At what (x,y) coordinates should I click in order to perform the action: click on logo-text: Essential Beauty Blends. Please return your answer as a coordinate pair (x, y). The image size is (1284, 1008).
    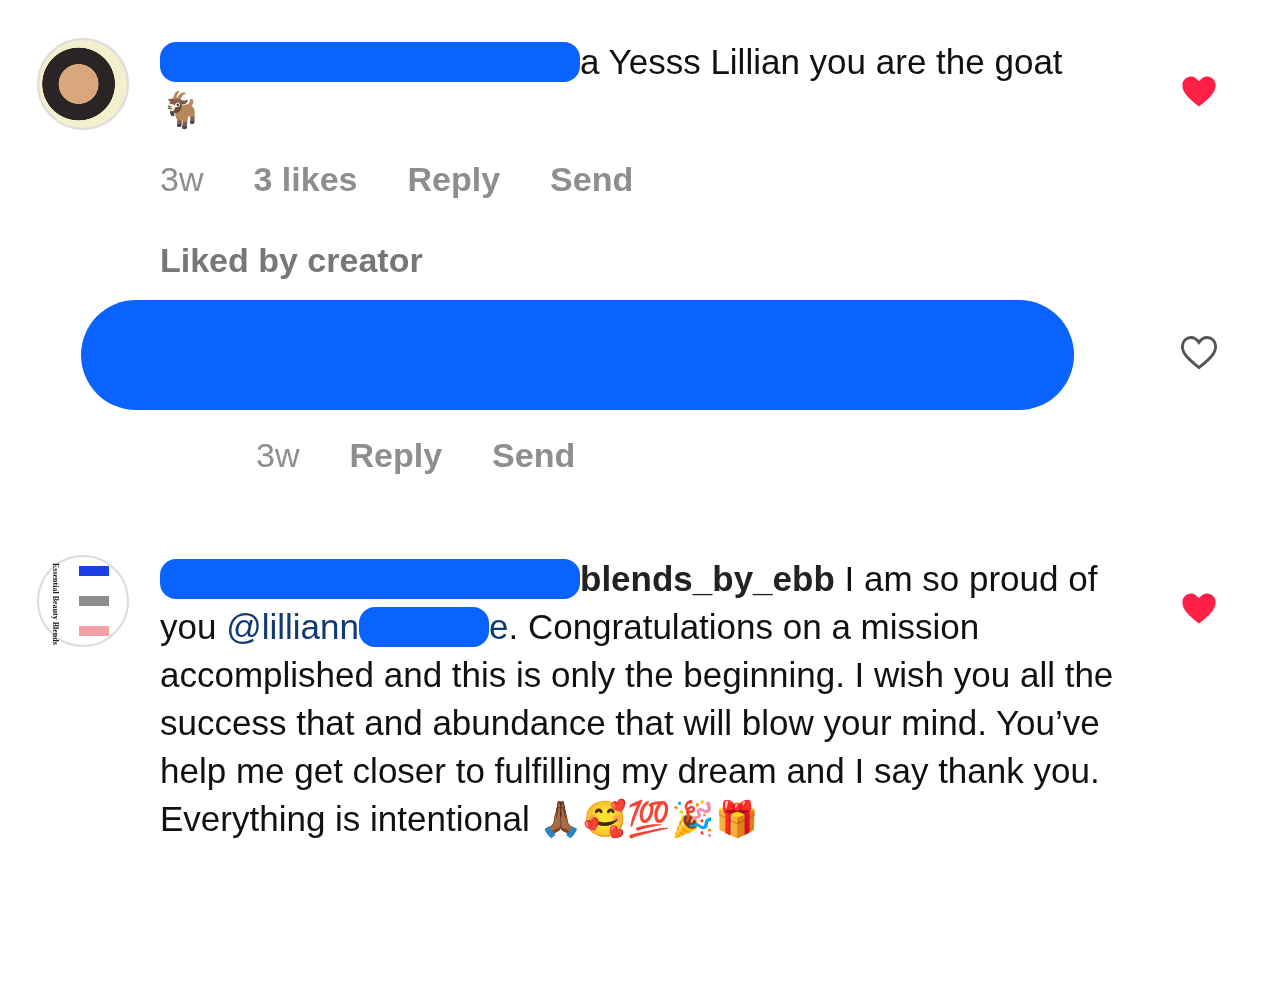
    Looking at the image, I should click on (55, 604).